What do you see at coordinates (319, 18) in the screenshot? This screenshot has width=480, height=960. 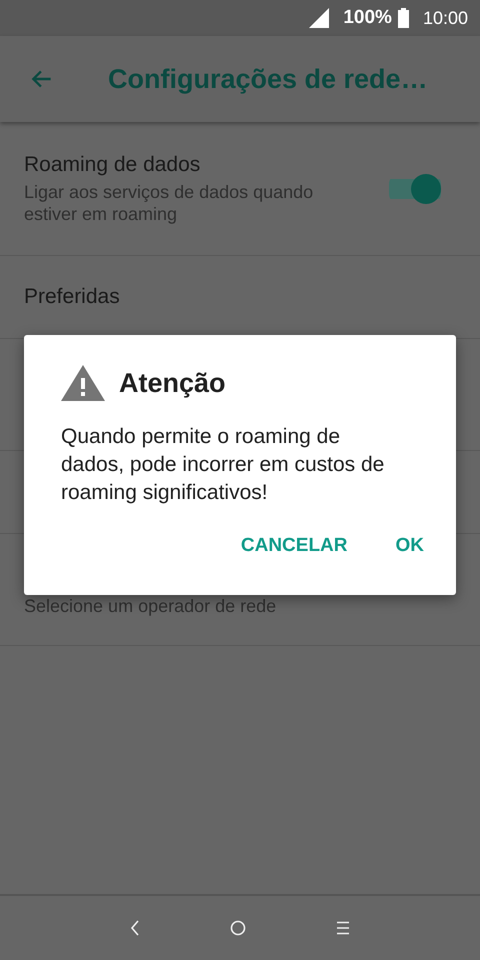 I see `signal-icon` at bounding box center [319, 18].